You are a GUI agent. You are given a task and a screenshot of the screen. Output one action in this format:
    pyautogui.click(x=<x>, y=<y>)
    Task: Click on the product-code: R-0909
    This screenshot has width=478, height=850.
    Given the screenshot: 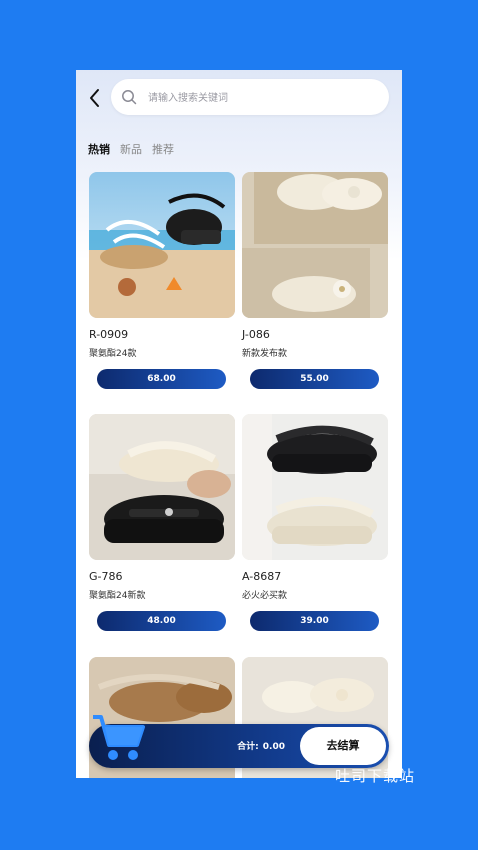 What is the action you would take?
    pyautogui.click(x=109, y=334)
    